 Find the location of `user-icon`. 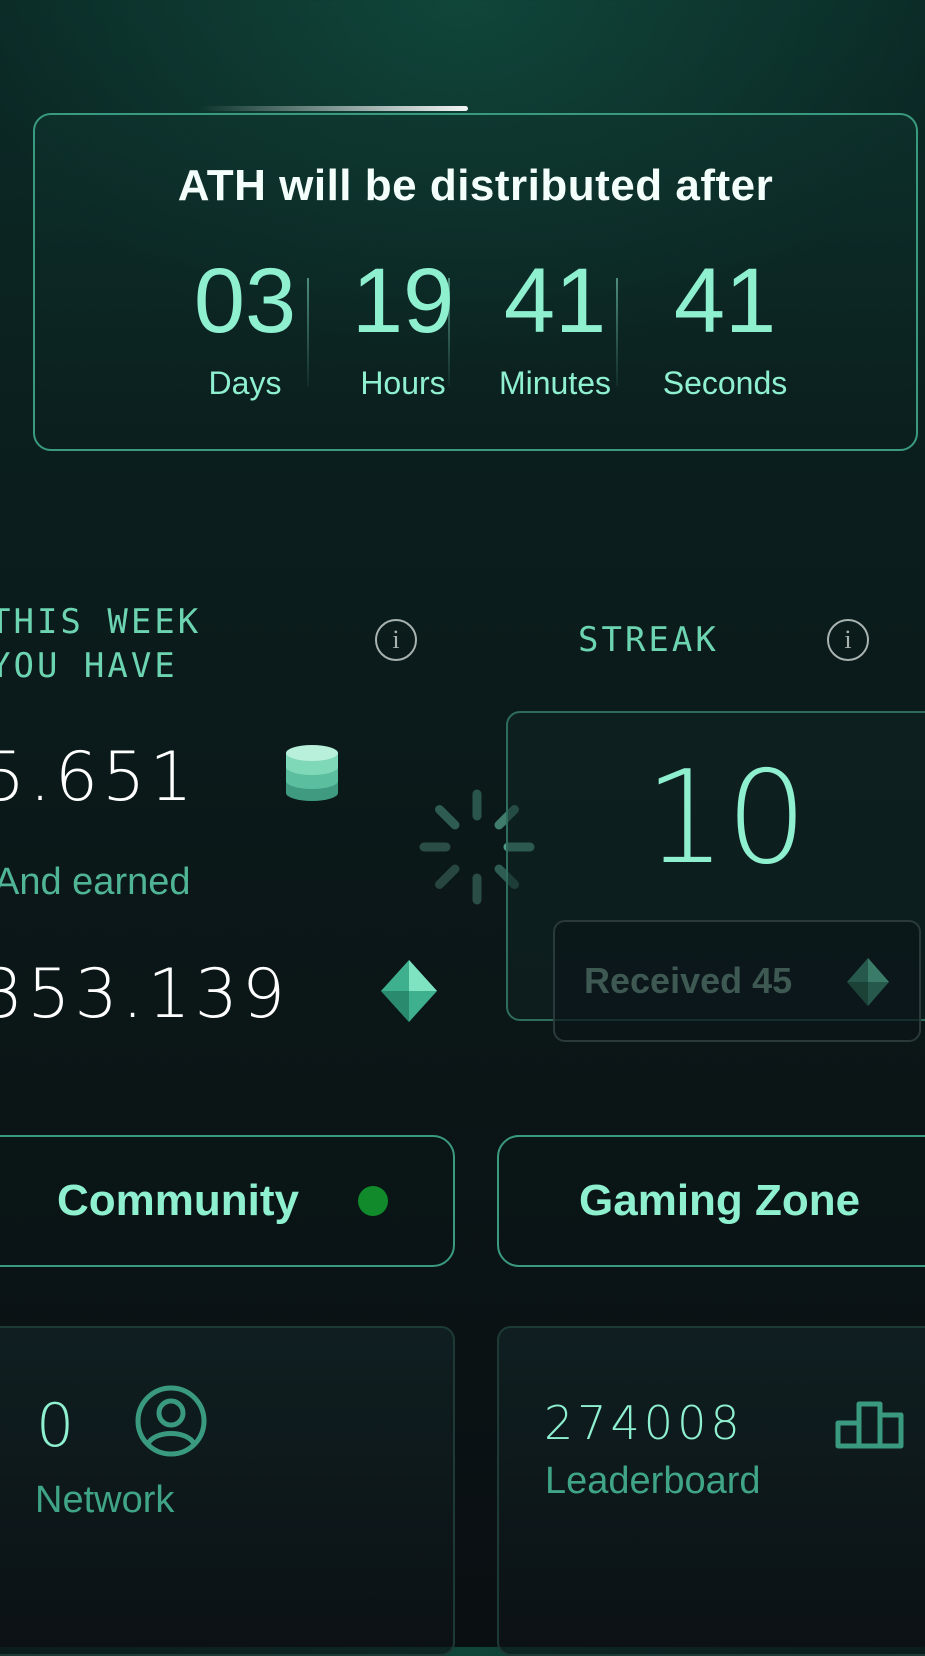

user-icon is located at coordinates (171, 1421).